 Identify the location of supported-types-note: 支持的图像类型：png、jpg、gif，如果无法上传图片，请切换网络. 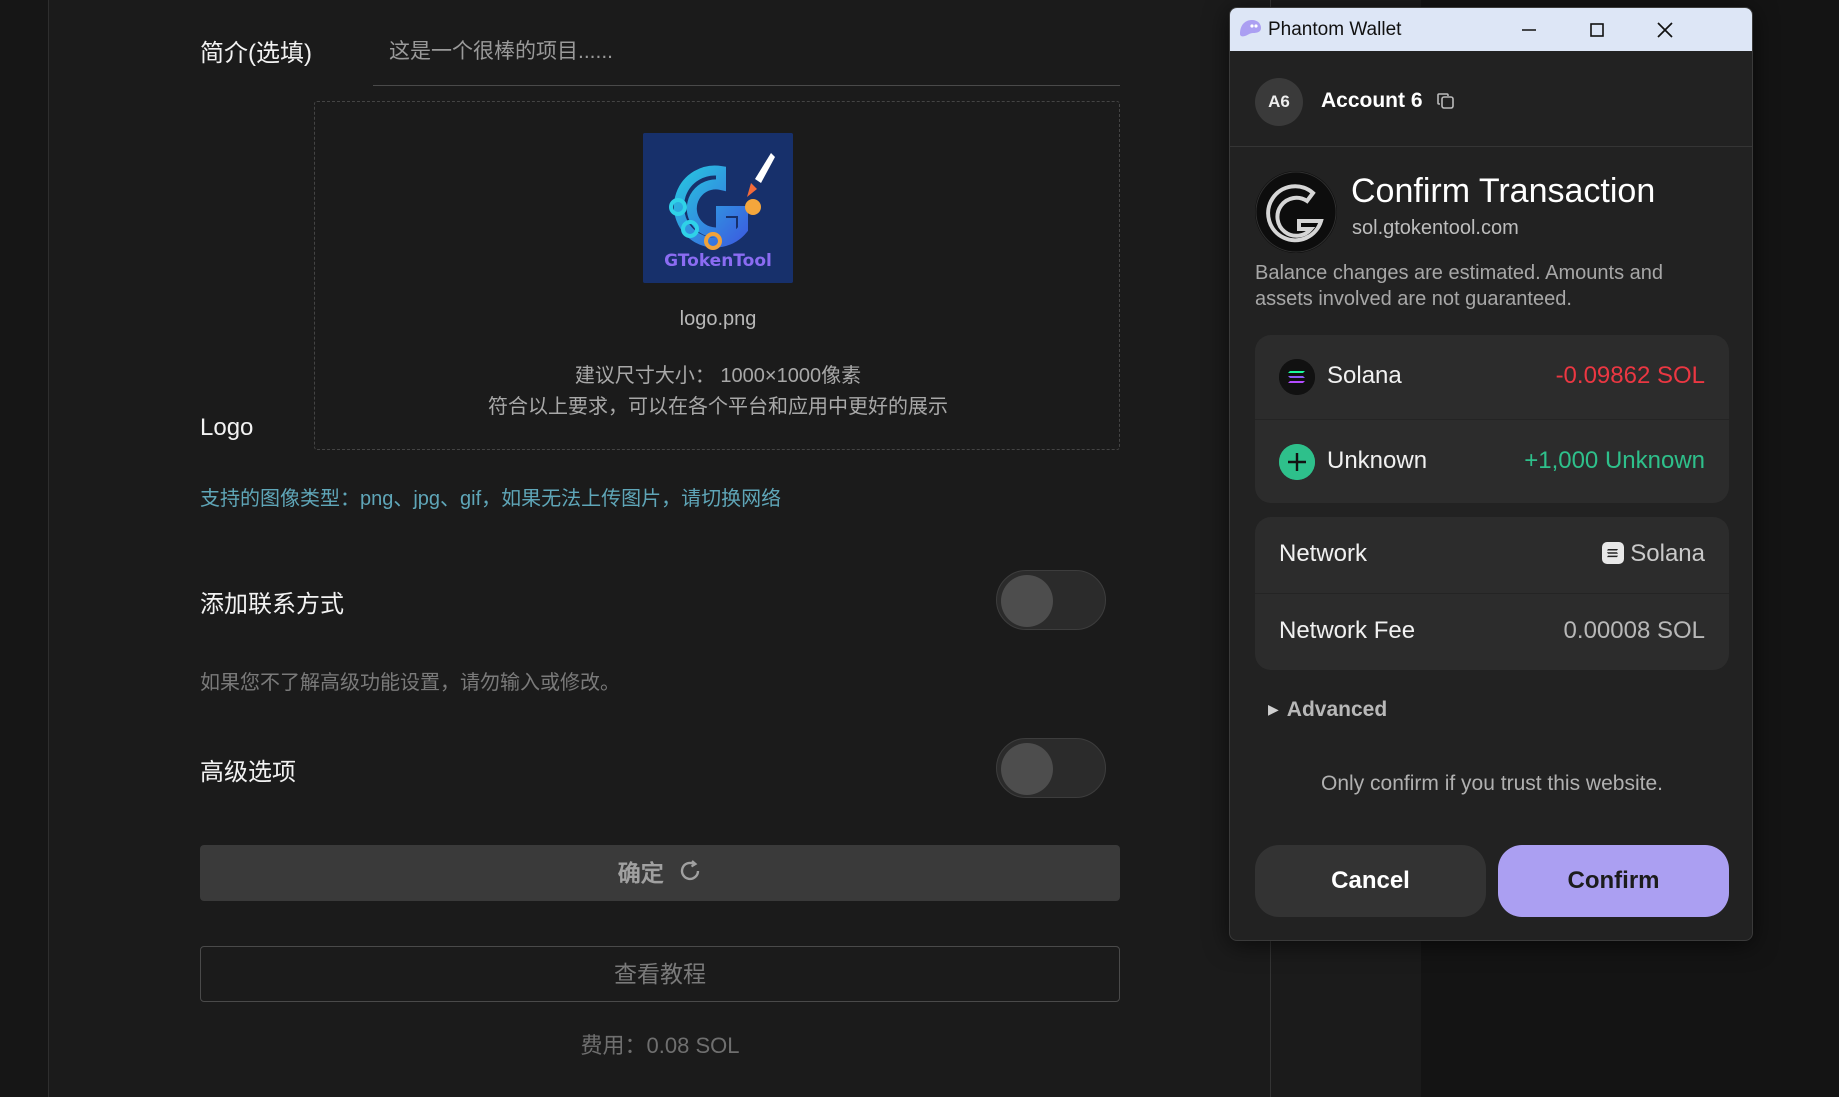
(491, 499).